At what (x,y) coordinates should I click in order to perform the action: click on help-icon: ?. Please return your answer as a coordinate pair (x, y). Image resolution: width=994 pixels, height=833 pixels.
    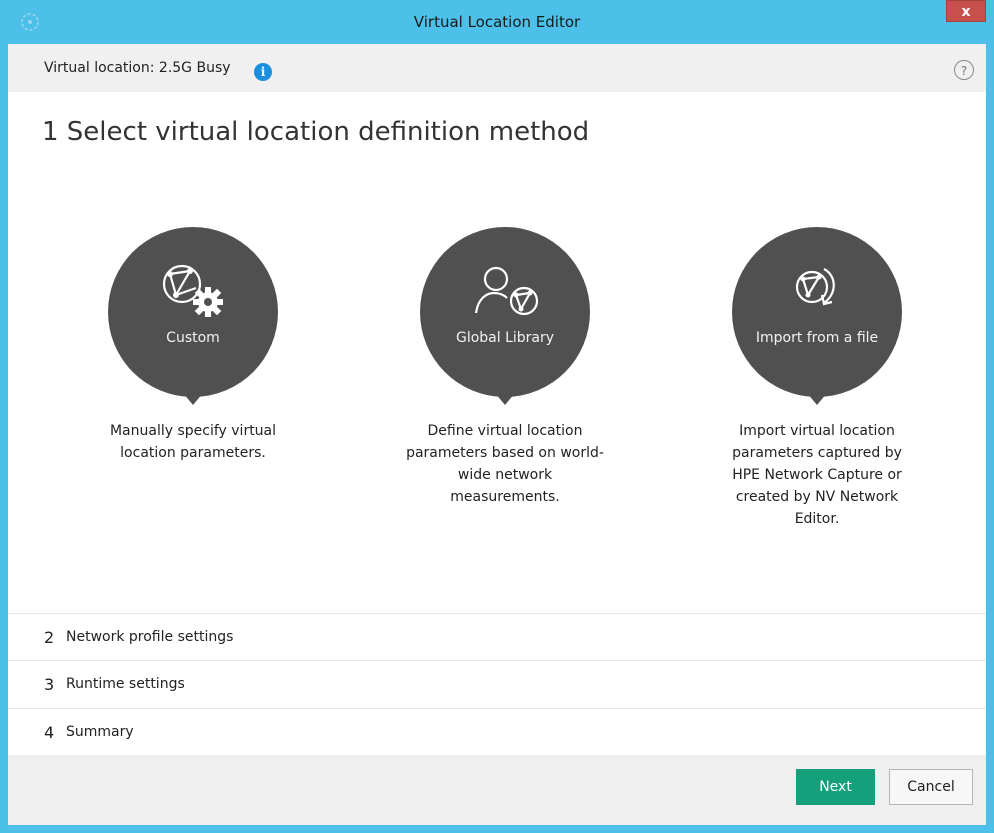
    Looking at the image, I should click on (964, 70).